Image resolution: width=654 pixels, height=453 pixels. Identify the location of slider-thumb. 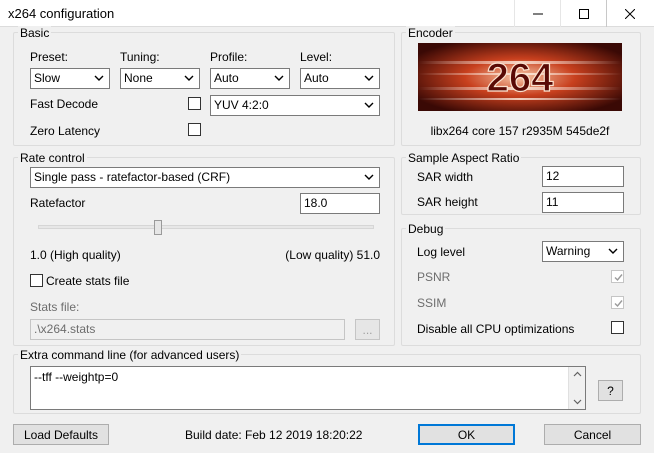
(158, 227).